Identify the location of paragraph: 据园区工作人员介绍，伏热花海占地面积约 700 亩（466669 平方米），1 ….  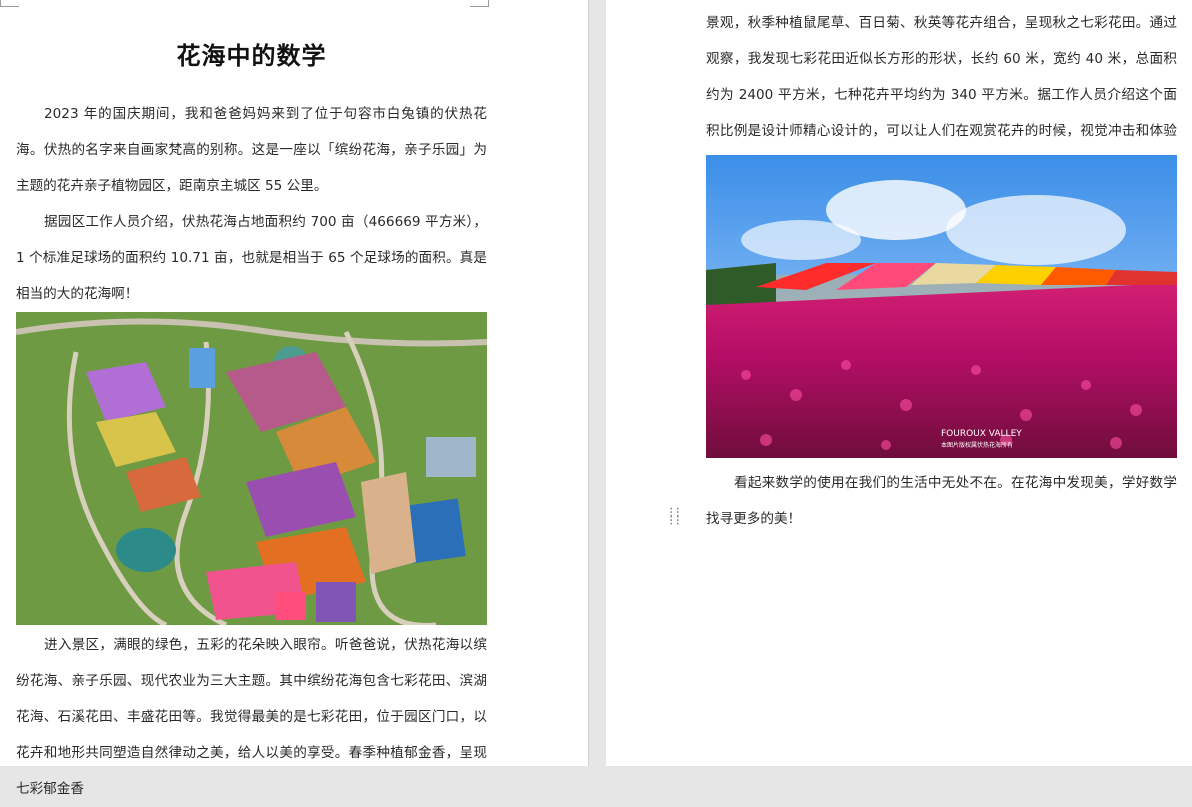
(251, 258).